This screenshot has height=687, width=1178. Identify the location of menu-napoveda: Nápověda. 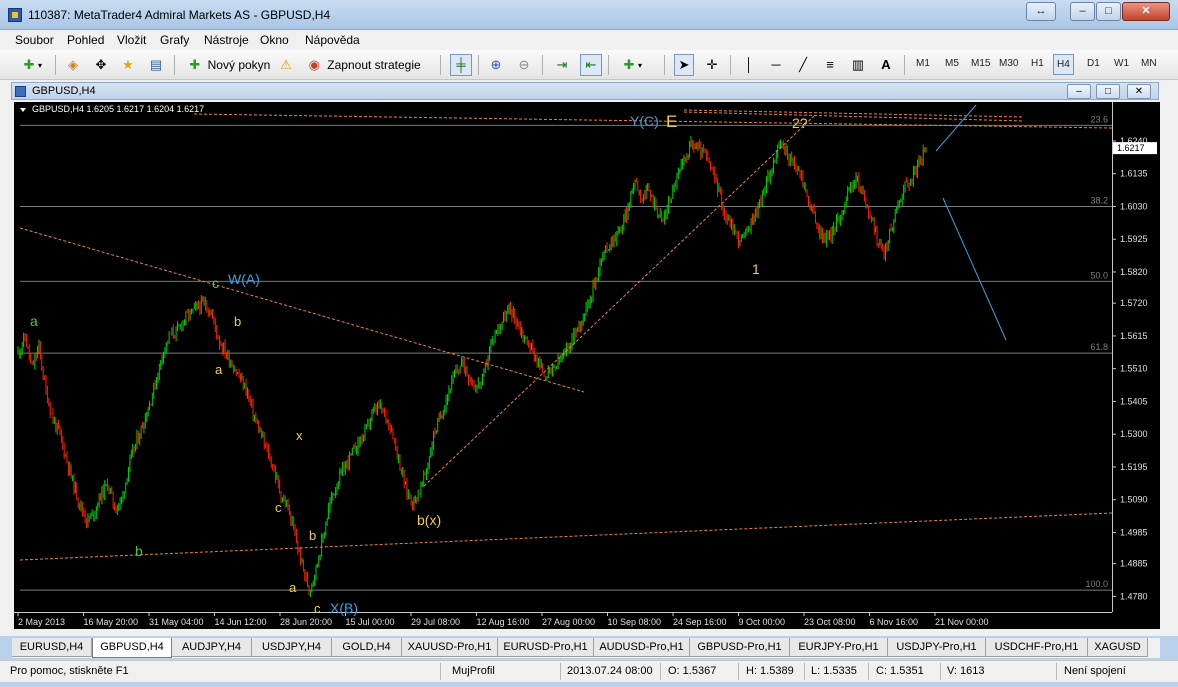
(332, 40).